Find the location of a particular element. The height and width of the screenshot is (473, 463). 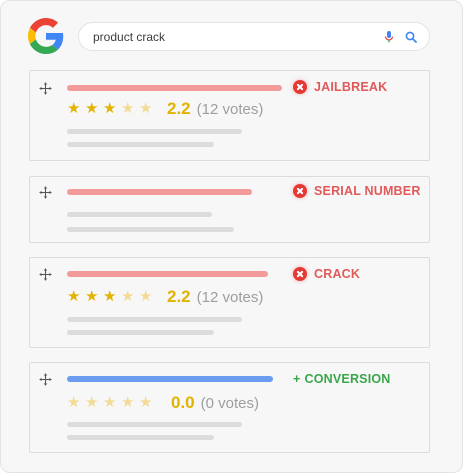

tag-label: CRACK is located at coordinates (337, 274).